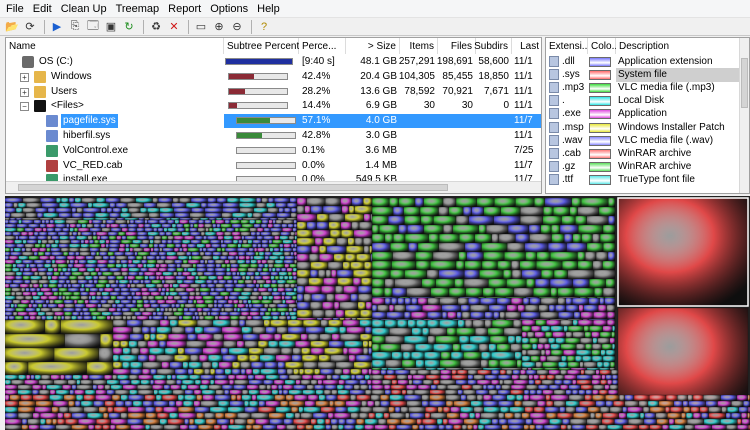  Describe the element at coordinates (647, 140) in the screenshot. I see `extension-row: .wav VLC media file (.wav)` at that location.